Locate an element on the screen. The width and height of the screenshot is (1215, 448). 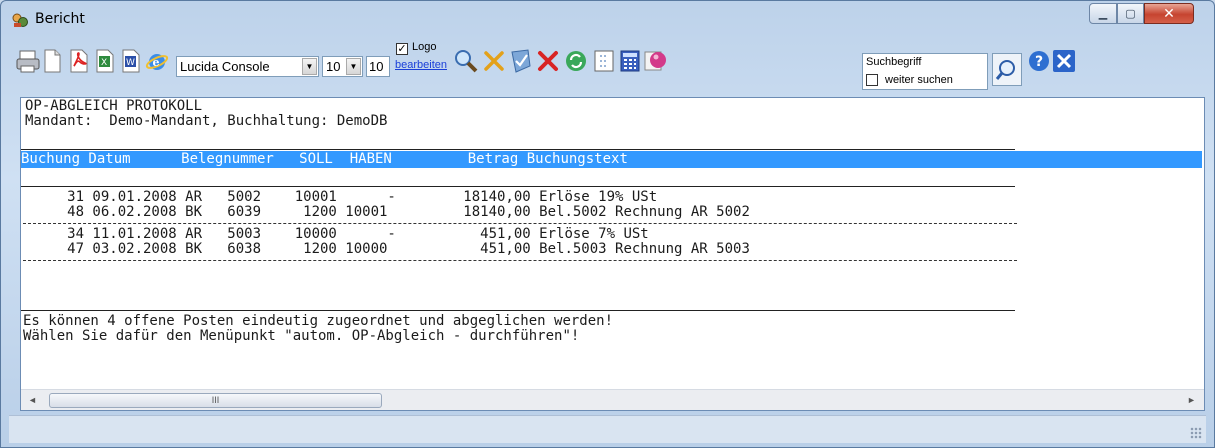
cross-mark-button is located at coordinates (494, 61).